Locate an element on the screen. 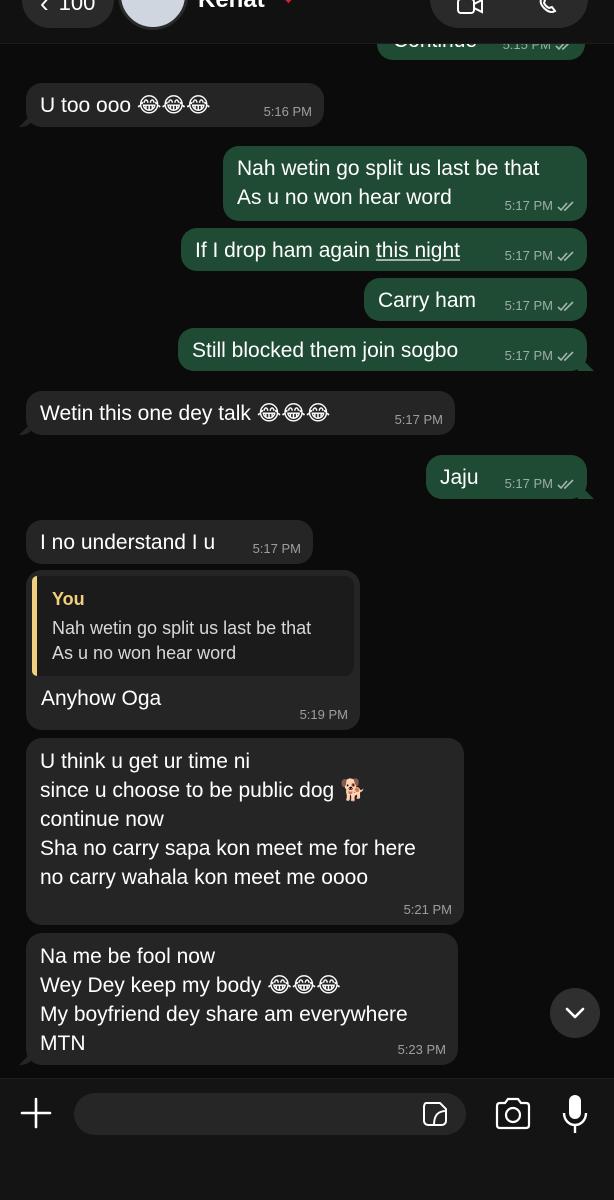 This screenshot has width=614, height=1200. composer-bar is located at coordinates (307, 1139).